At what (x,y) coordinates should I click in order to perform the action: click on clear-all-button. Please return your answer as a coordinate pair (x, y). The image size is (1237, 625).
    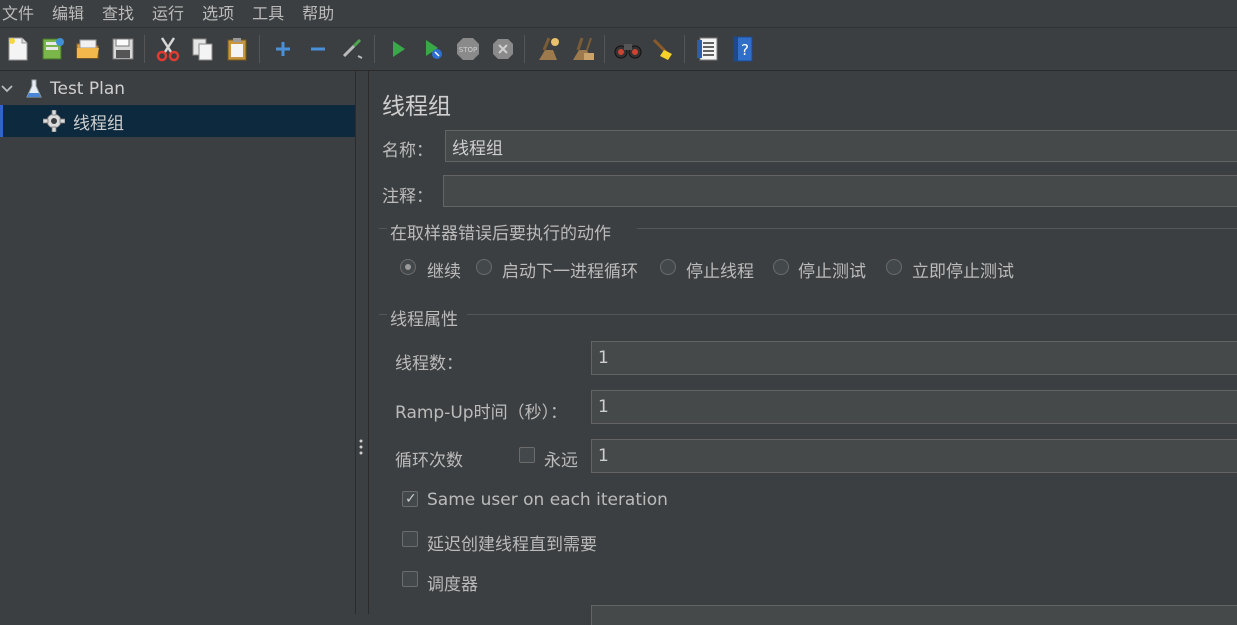
    Looking at the image, I should click on (583, 49).